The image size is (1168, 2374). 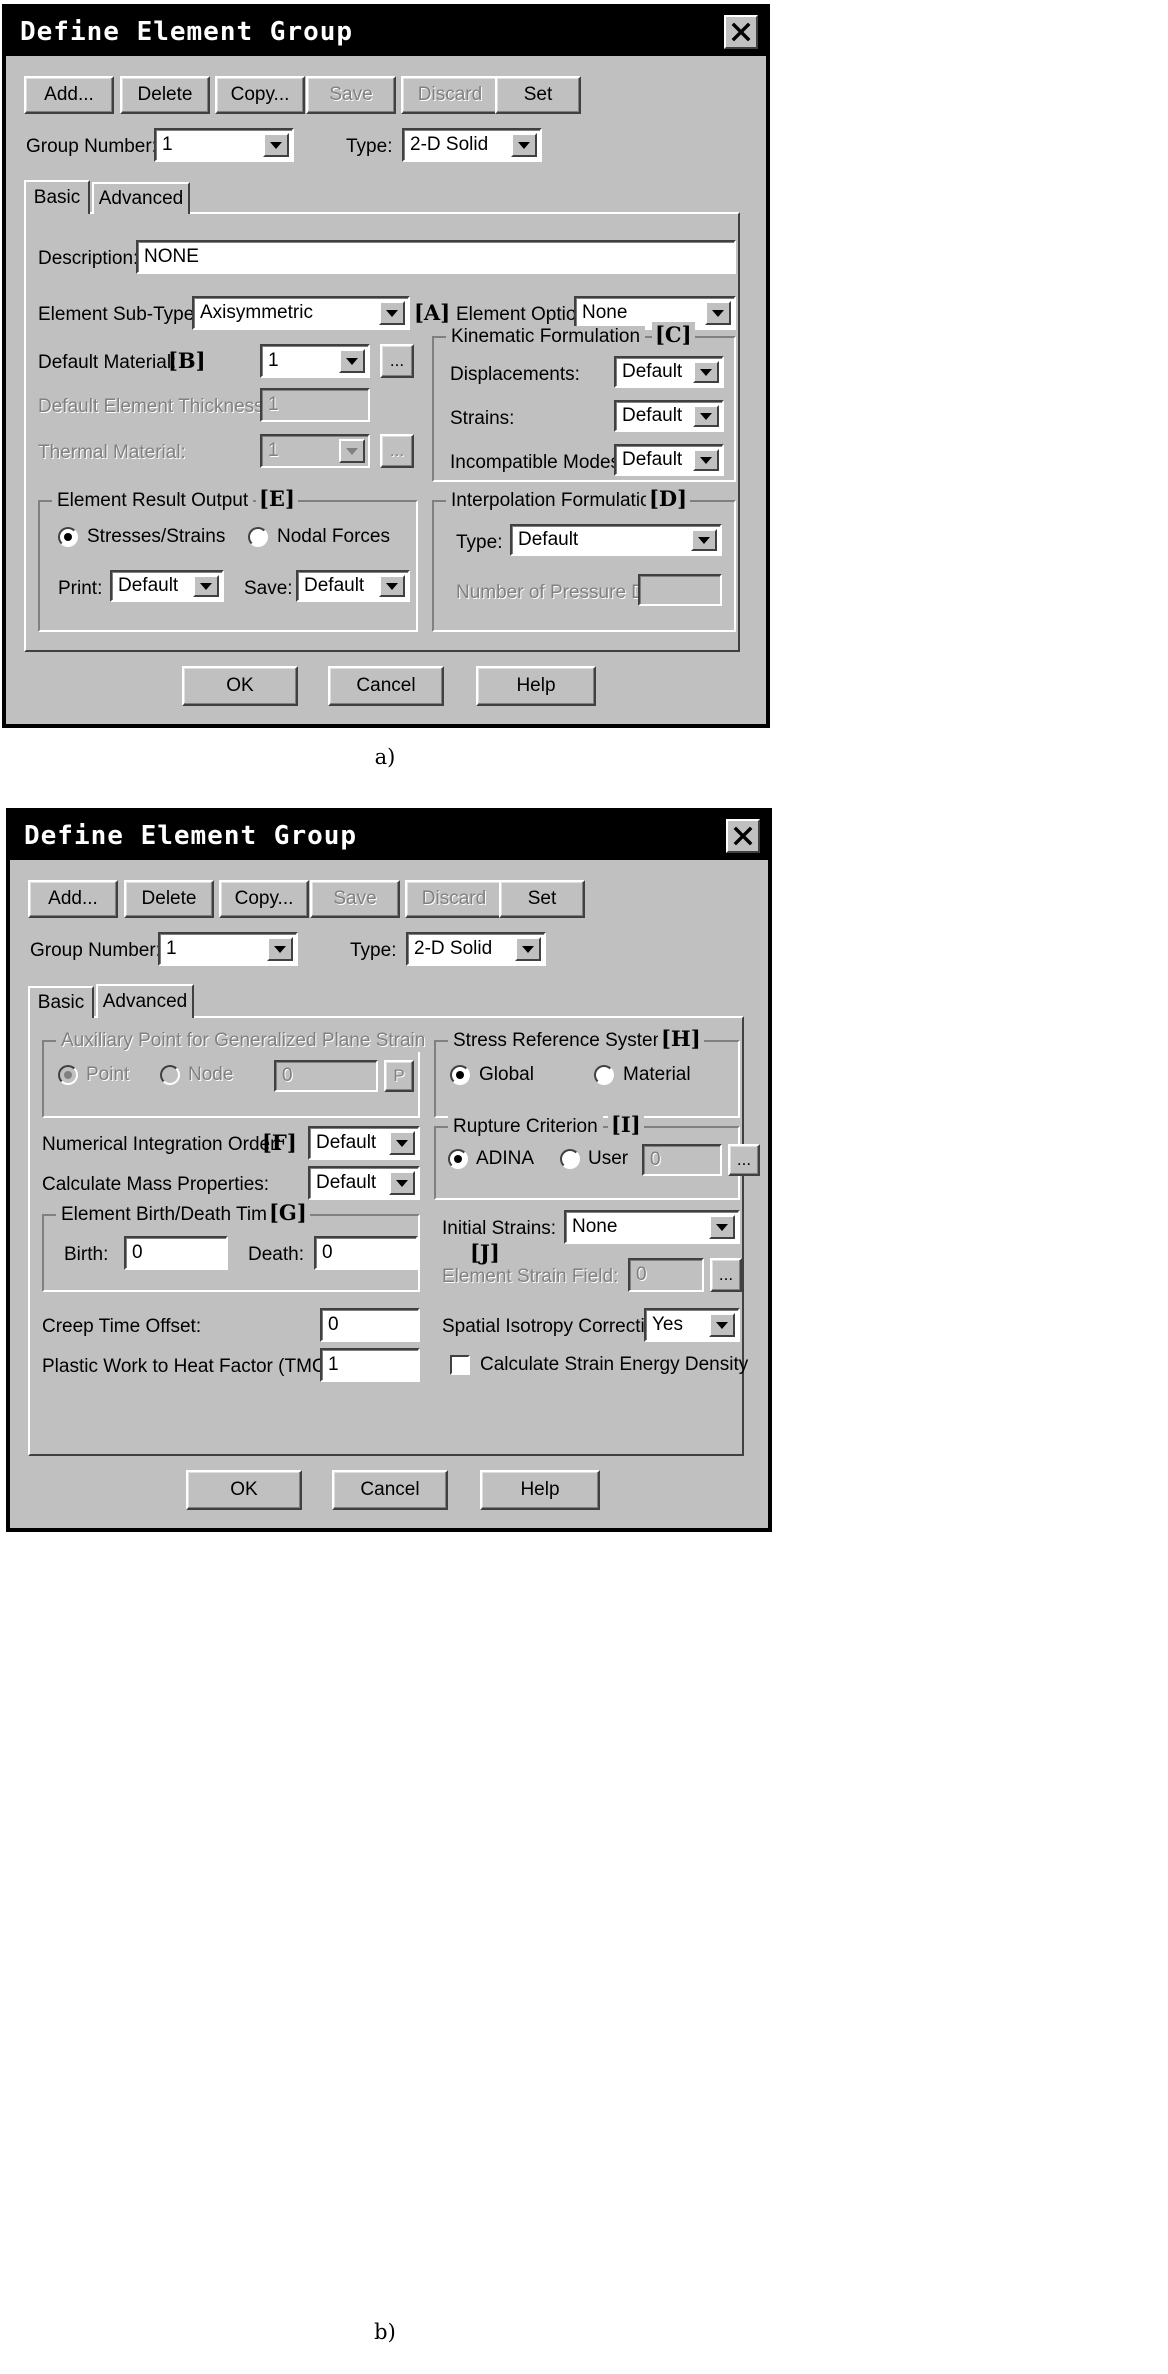 I want to click on initial-strains-label: Initial Strains:, so click(x=499, y=1228).